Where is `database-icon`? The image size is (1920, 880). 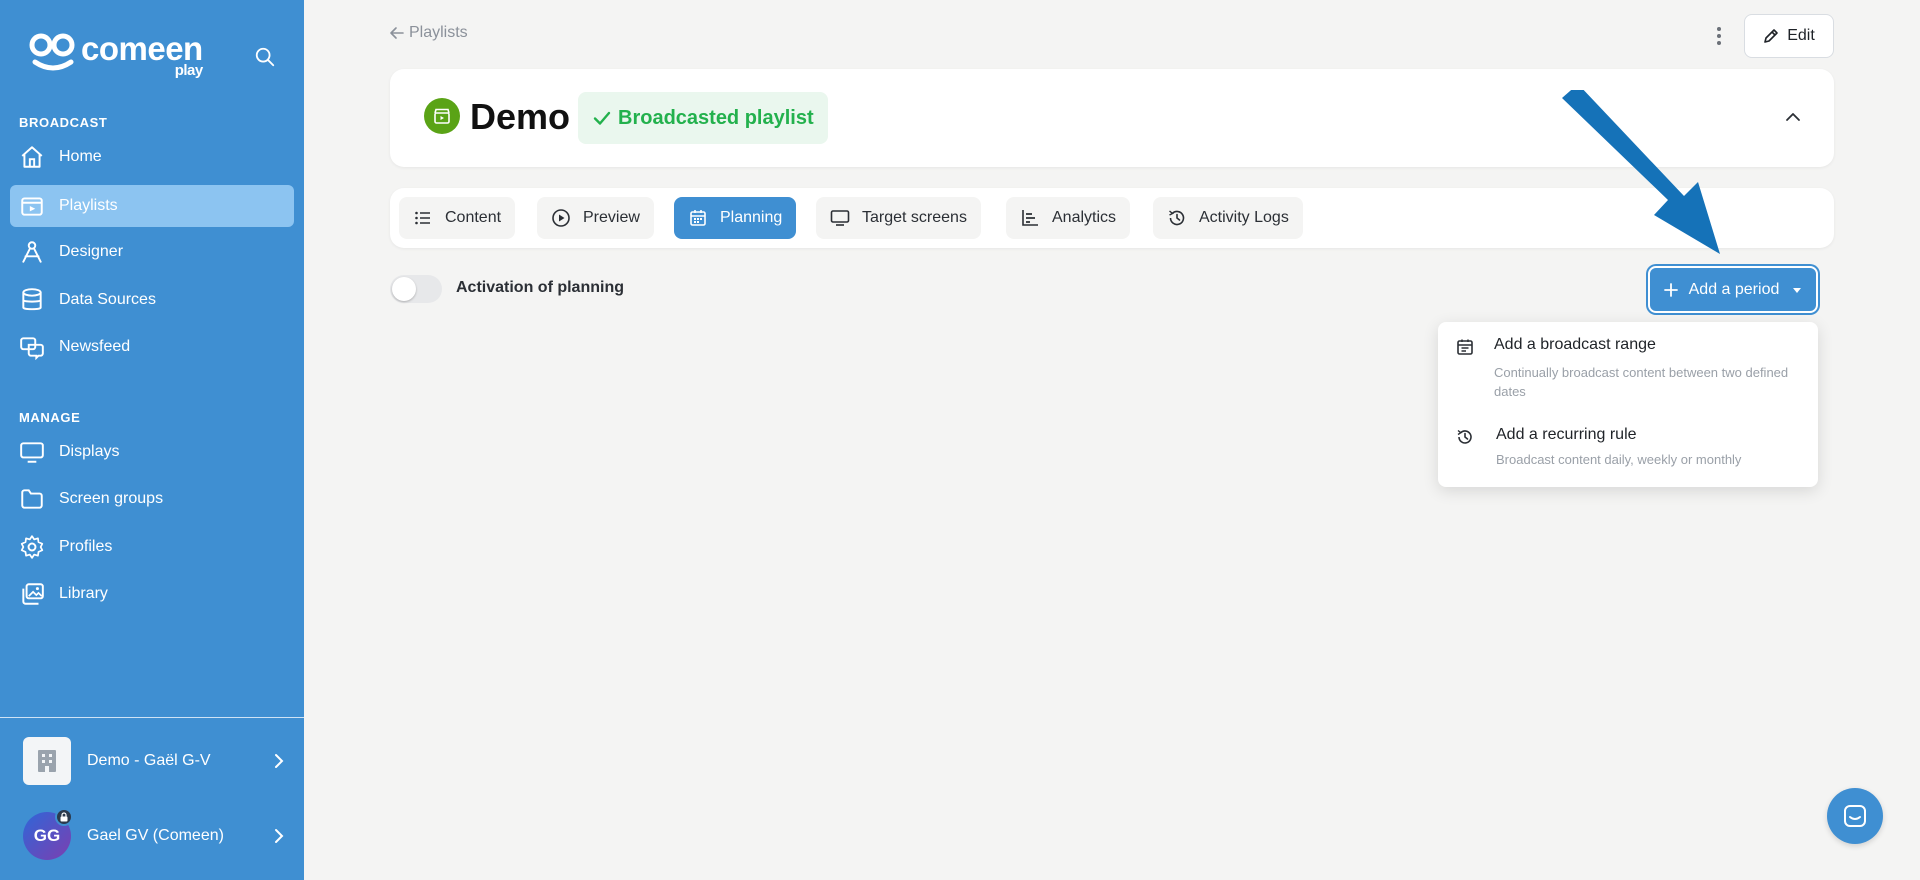
database-icon is located at coordinates (32, 299).